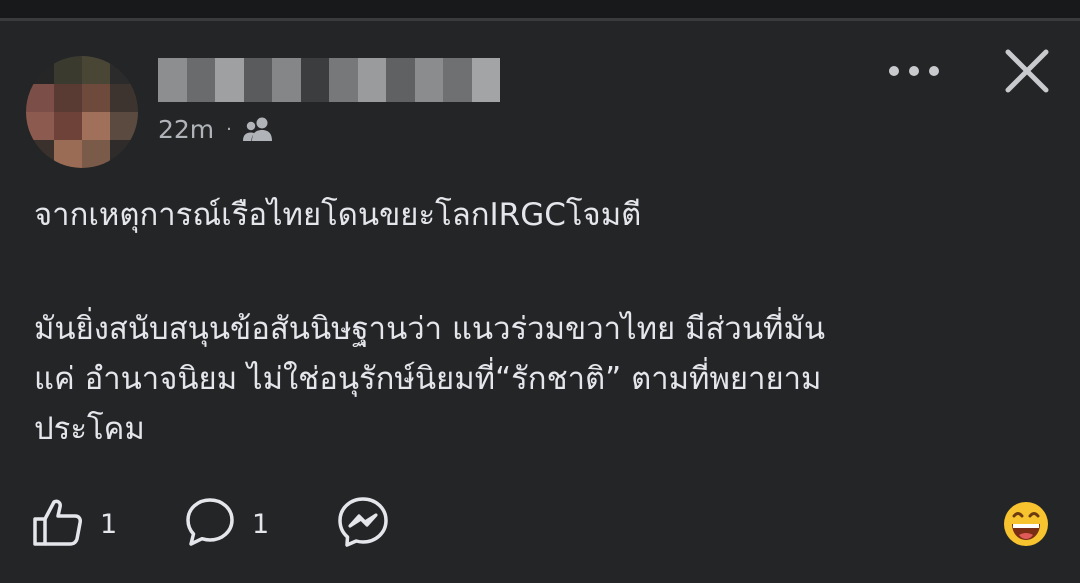 This screenshot has width=1080, height=583. I want to click on messenger-icon, so click(363, 524).